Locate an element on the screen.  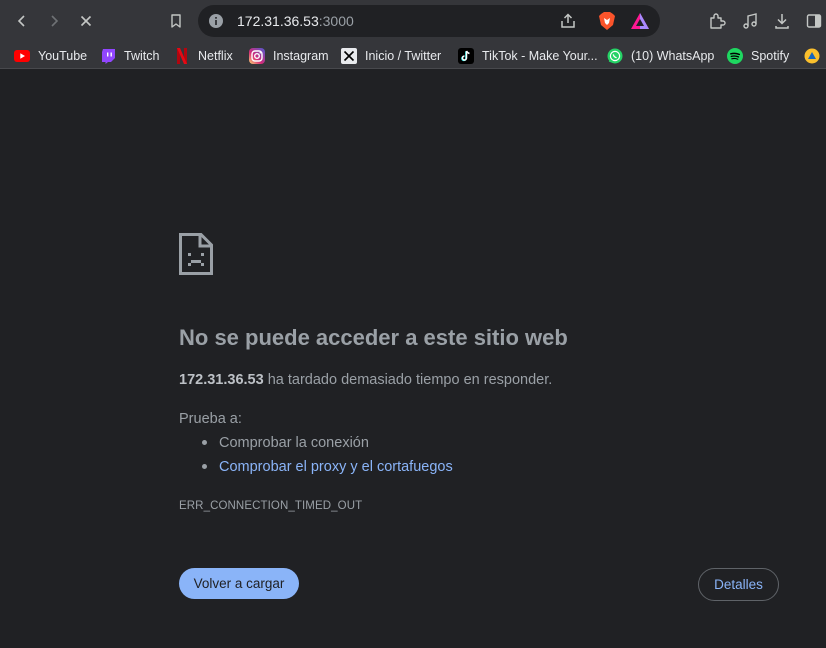
twitch-icon is located at coordinates (108, 56).